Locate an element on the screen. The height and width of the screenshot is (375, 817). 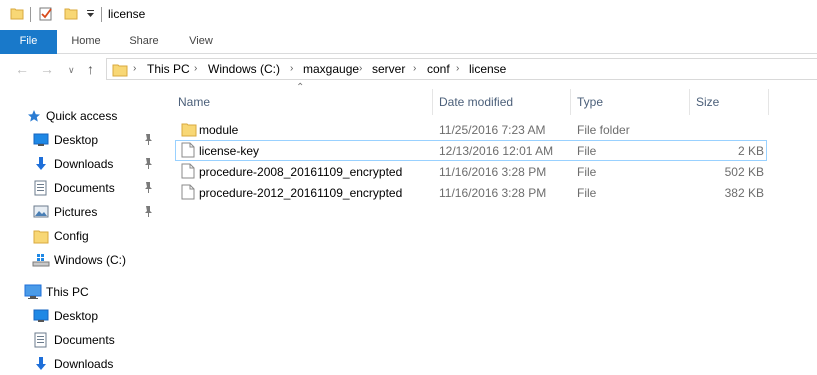
sidebar-item-config: Config is located at coordinates (80, 236).